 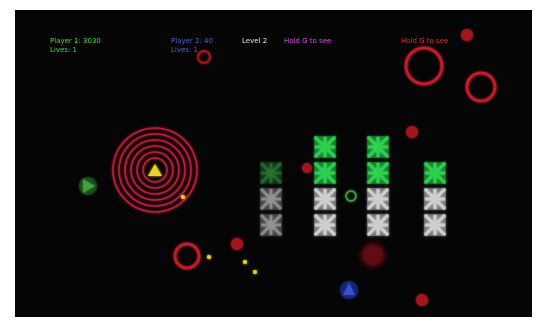 I want to click on player2-hud: Player 2: 40 Lives: 1, so click(x=192, y=46).